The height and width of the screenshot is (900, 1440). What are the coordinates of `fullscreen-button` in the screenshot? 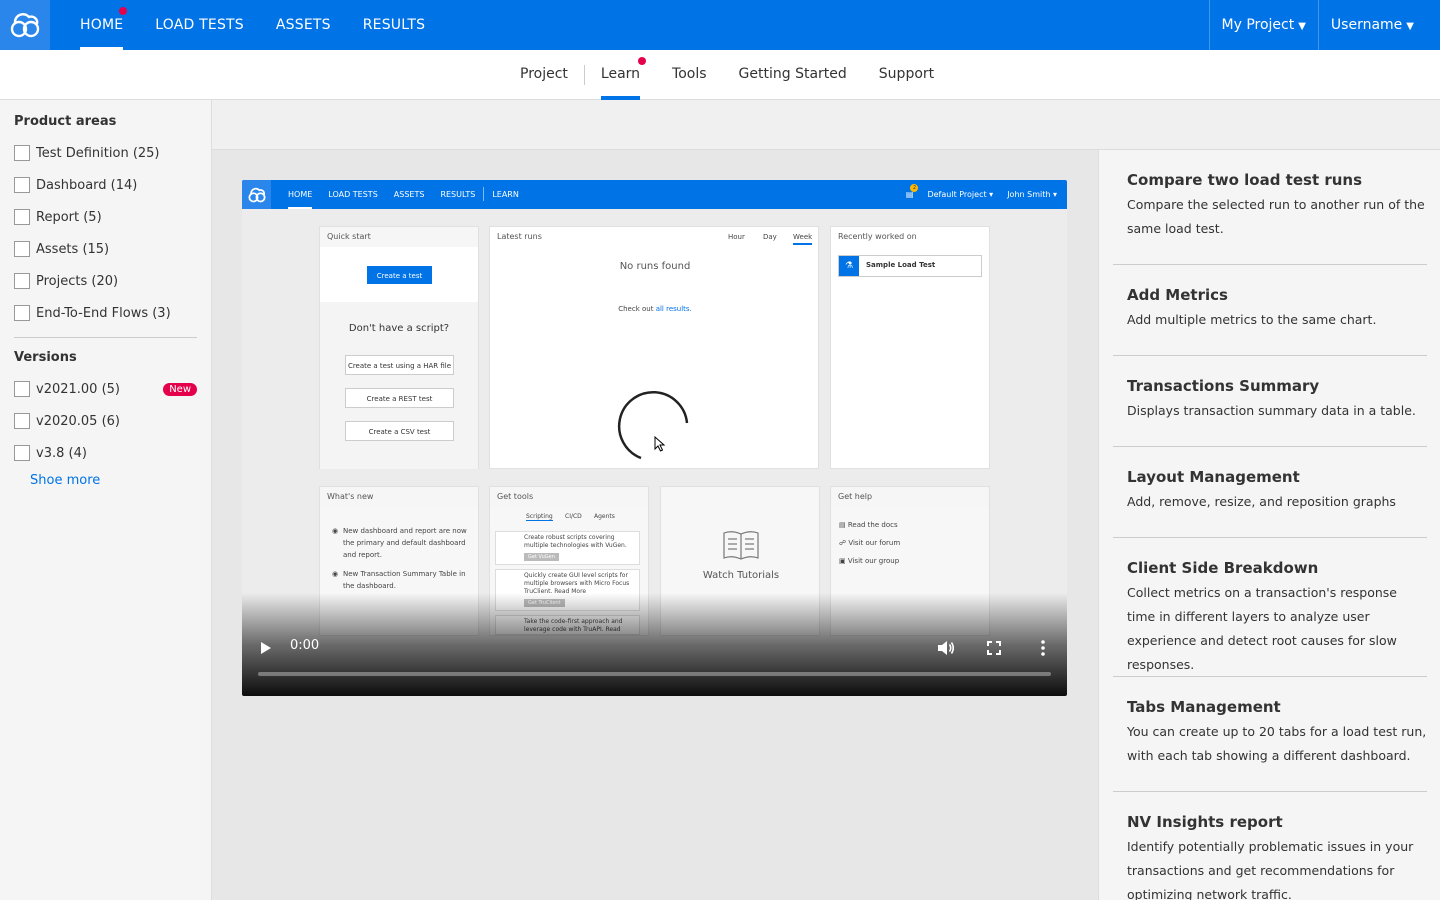 It's located at (994, 648).